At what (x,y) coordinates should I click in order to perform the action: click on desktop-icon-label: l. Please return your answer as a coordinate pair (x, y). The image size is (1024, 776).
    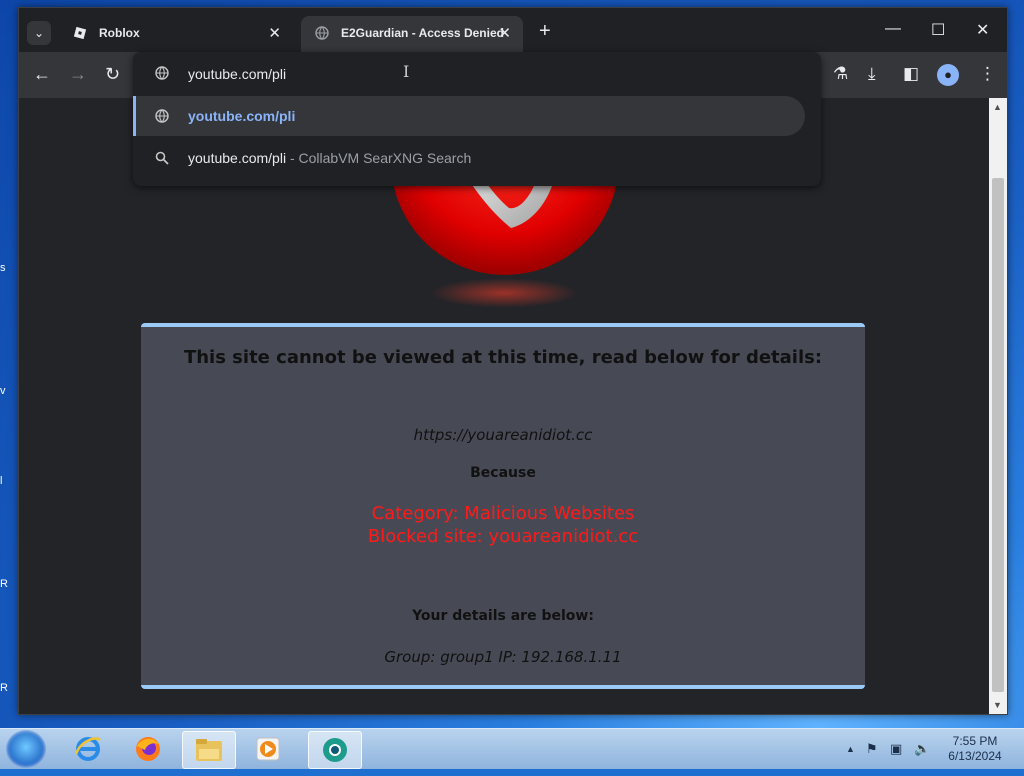
    Looking at the image, I should click on (1, 481).